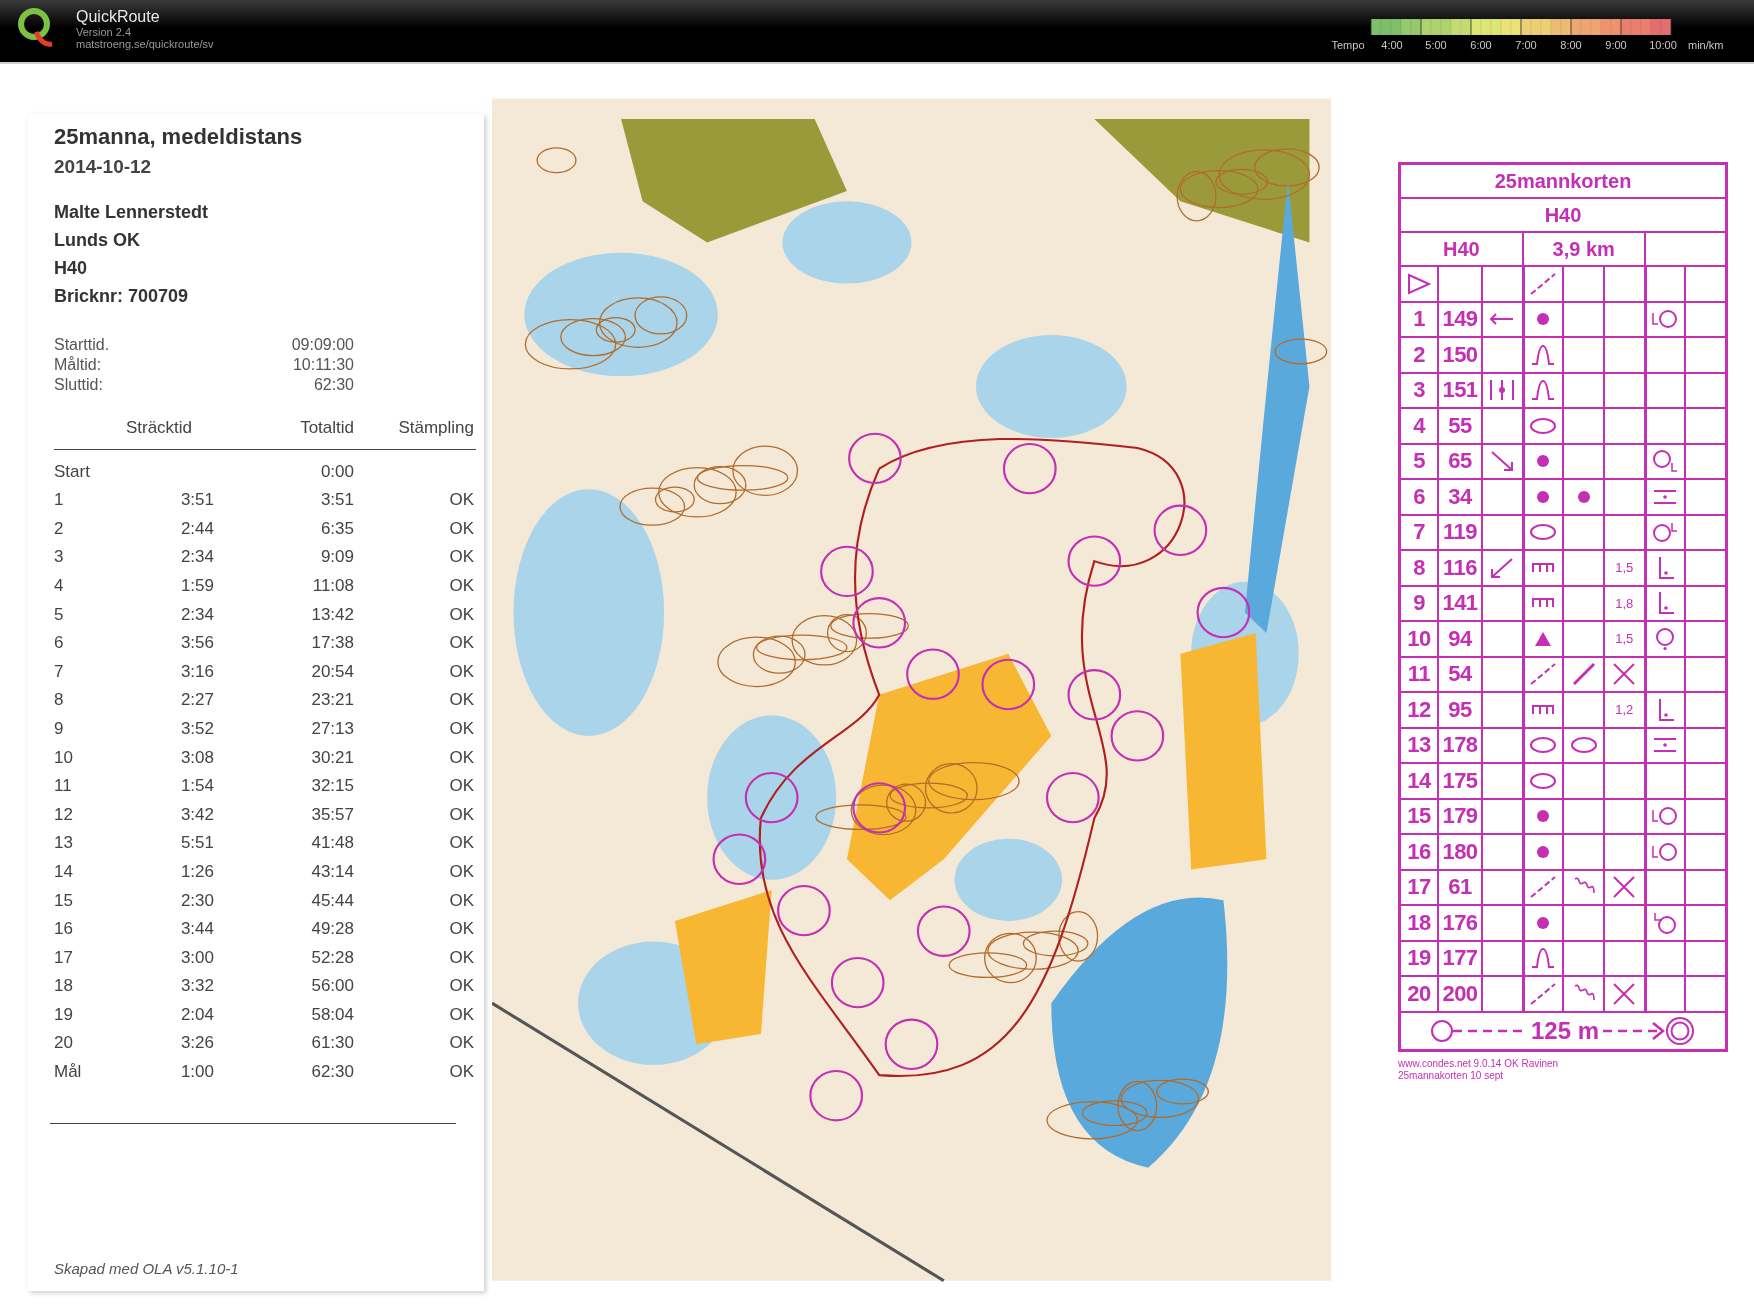 The height and width of the screenshot is (1307, 1754). What do you see at coordinates (64, 900) in the screenshot?
I see `table-cell-text: 15` at bounding box center [64, 900].